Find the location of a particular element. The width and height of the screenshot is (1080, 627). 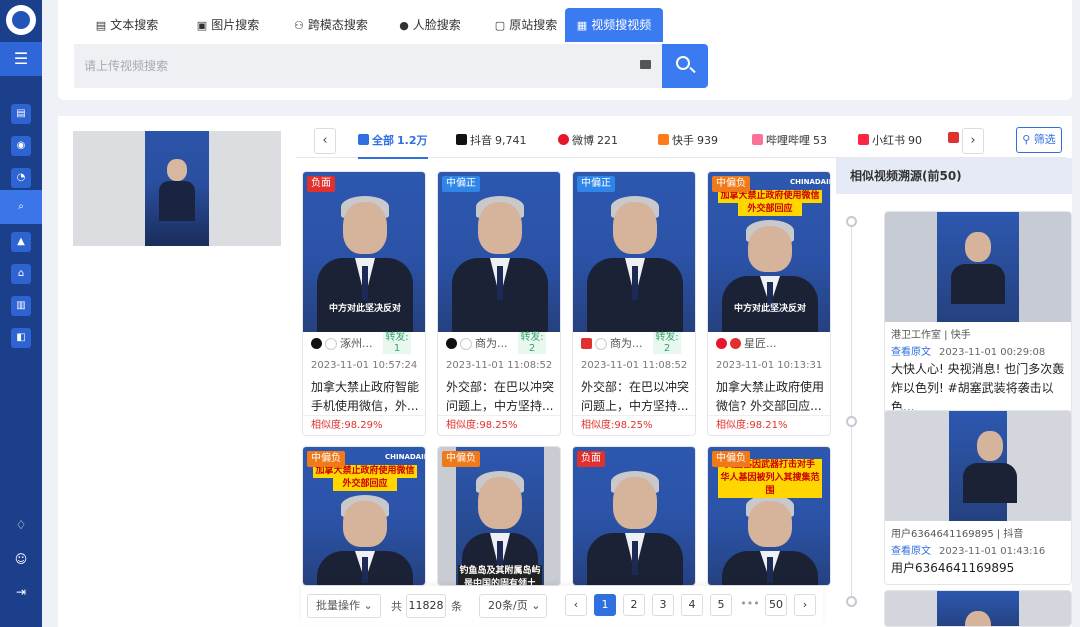

tabs-next-button: › is located at coordinates (973, 141).